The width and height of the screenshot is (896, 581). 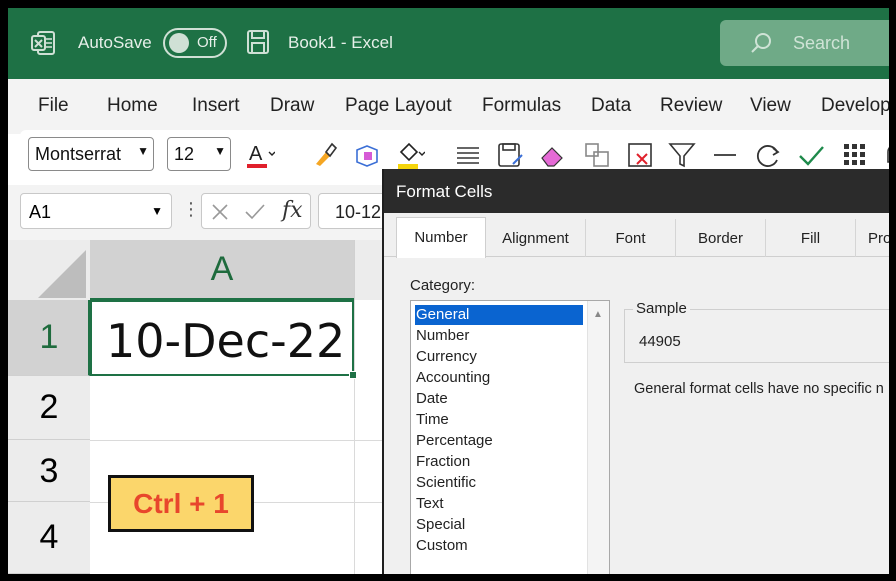 I want to click on font-size-select: 12 ▼, so click(x=199, y=154).